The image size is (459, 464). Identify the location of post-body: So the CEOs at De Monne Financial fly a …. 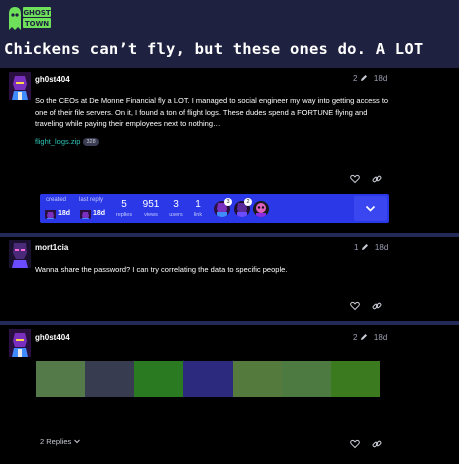
(212, 112).